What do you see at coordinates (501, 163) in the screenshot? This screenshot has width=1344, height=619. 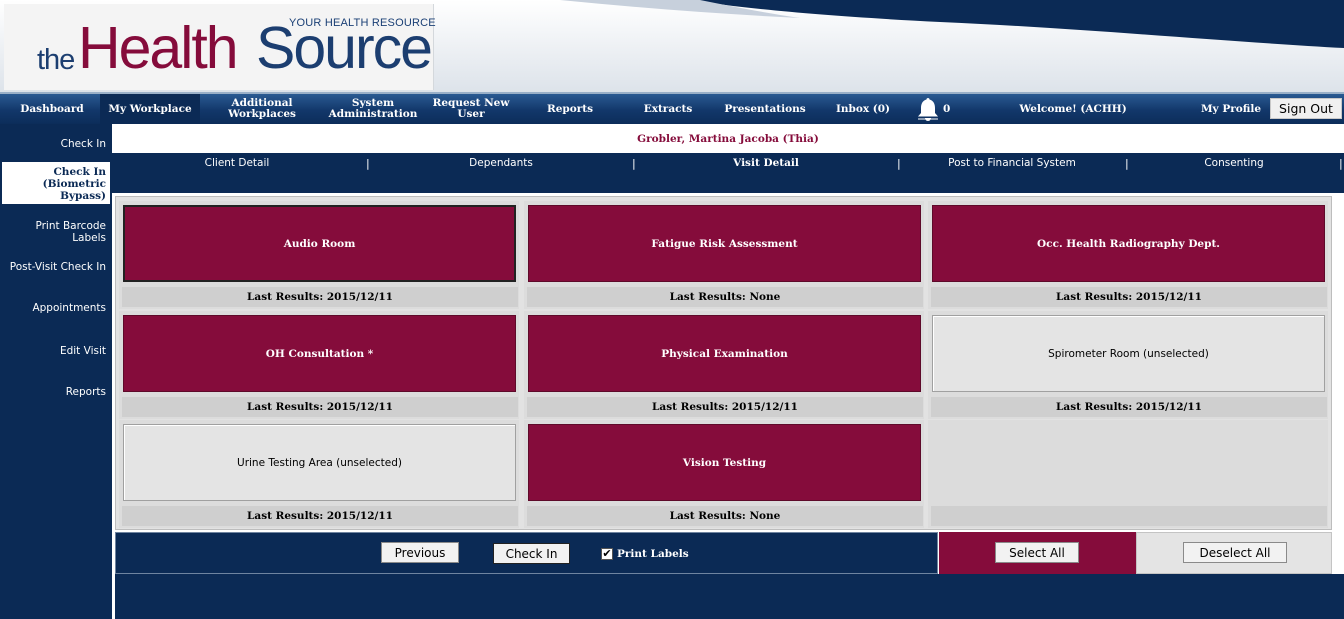 I see `tab-dependants: Dependants` at bounding box center [501, 163].